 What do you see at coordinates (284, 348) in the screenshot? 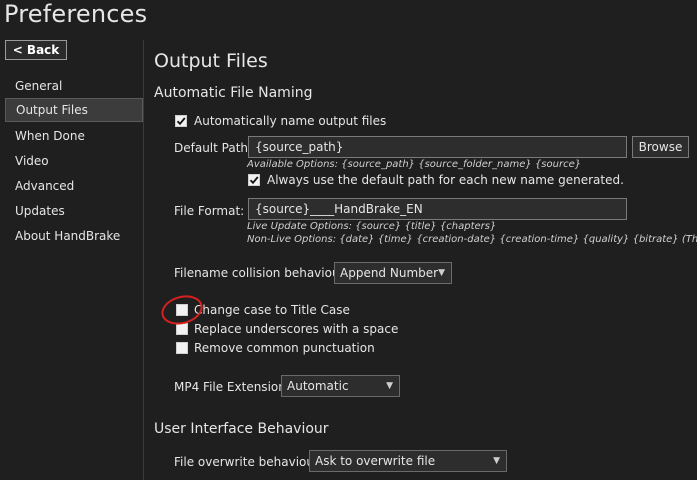
I see `remove-punctuation-label: Remove common punctuation` at bounding box center [284, 348].